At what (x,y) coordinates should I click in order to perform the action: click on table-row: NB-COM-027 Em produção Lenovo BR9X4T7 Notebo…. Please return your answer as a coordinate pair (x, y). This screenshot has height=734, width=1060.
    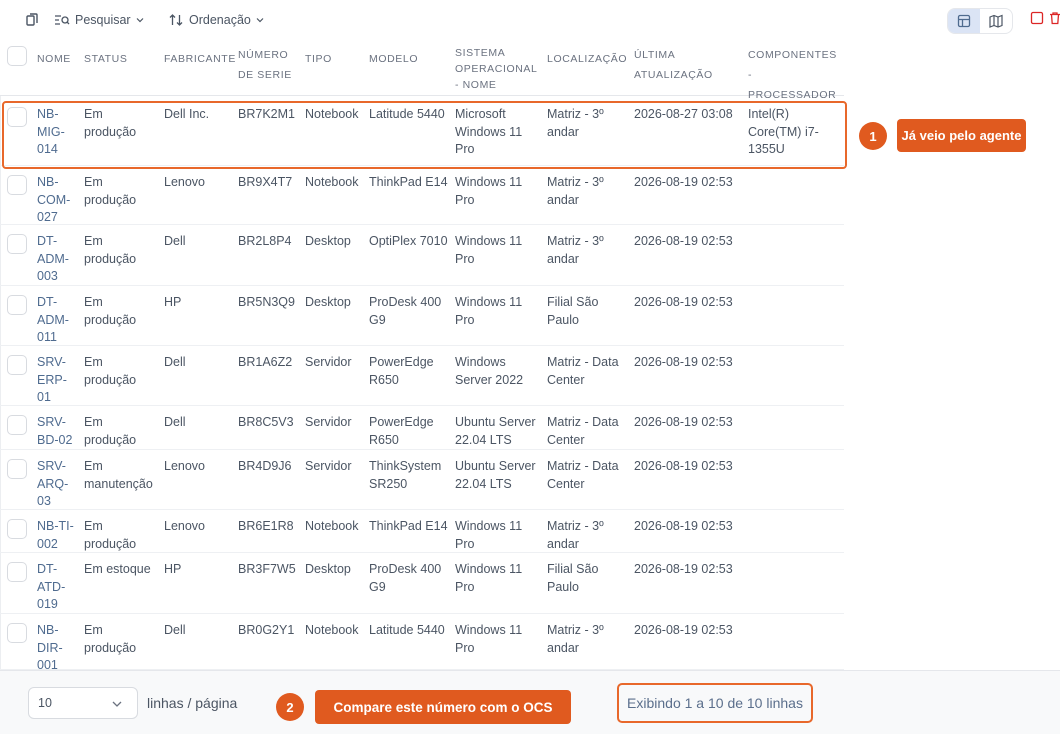
    Looking at the image, I should click on (422, 195).